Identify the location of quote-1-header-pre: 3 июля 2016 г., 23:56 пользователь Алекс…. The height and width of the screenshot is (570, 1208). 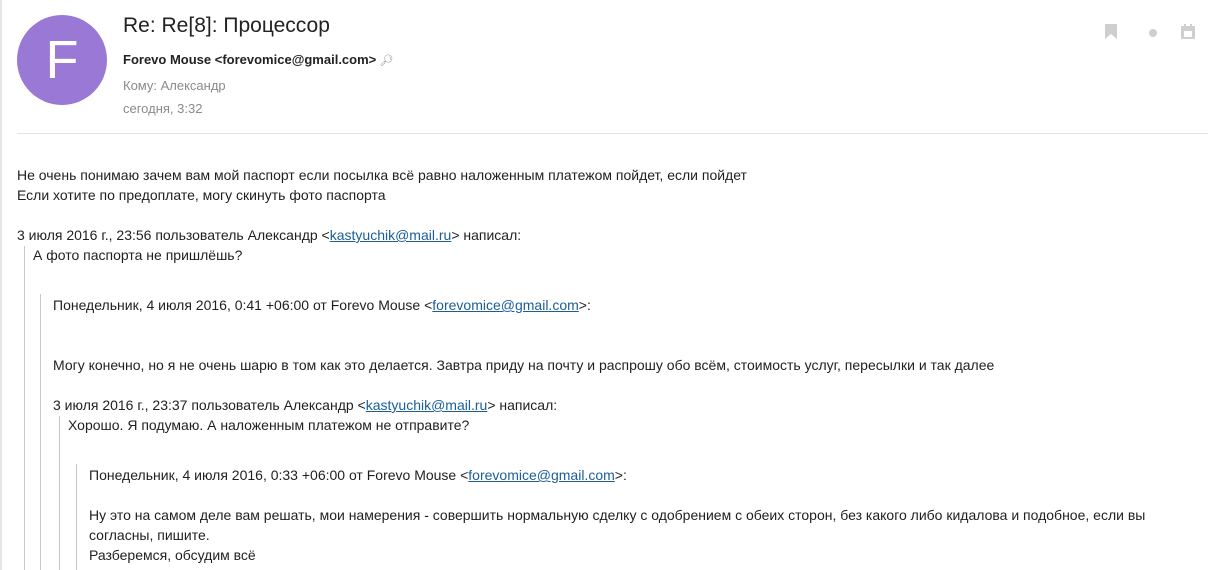
(173, 235).